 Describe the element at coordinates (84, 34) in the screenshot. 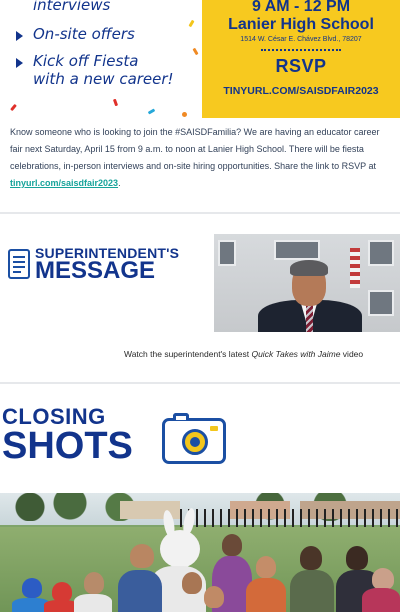

I see `bullet-text: On-site offers` at that location.